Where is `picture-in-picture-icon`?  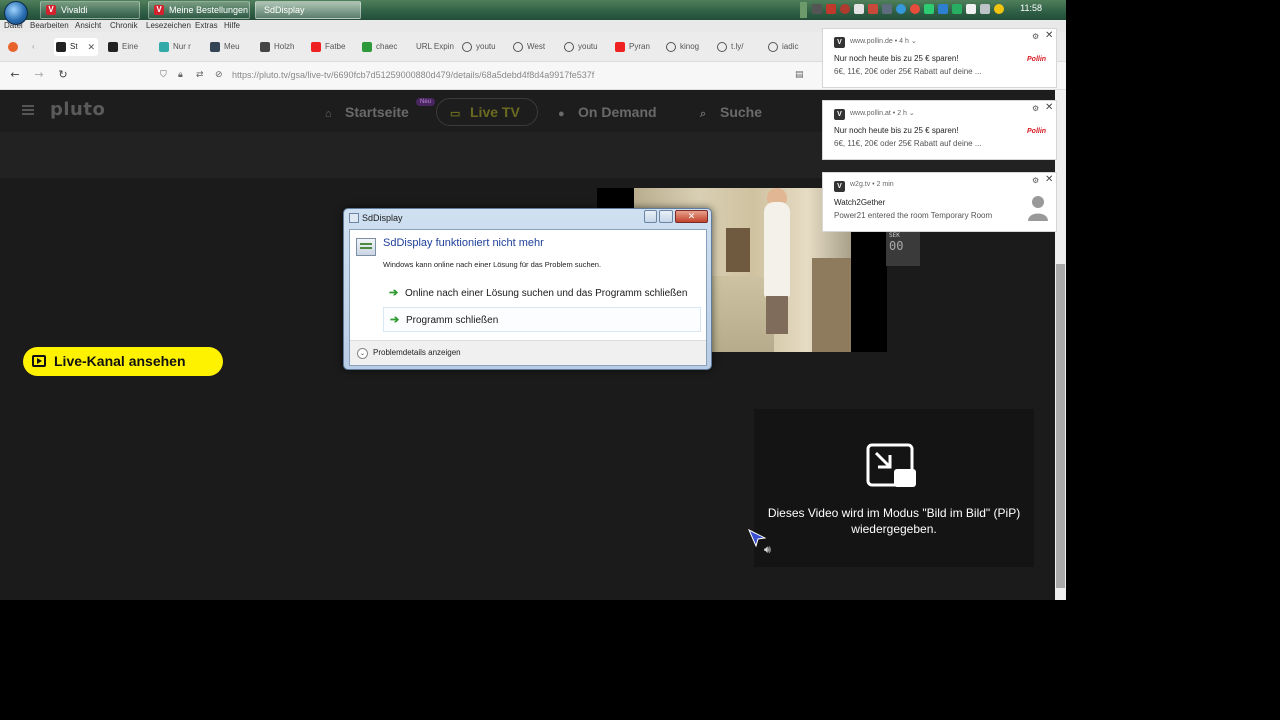 picture-in-picture-icon is located at coordinates (891, 465).